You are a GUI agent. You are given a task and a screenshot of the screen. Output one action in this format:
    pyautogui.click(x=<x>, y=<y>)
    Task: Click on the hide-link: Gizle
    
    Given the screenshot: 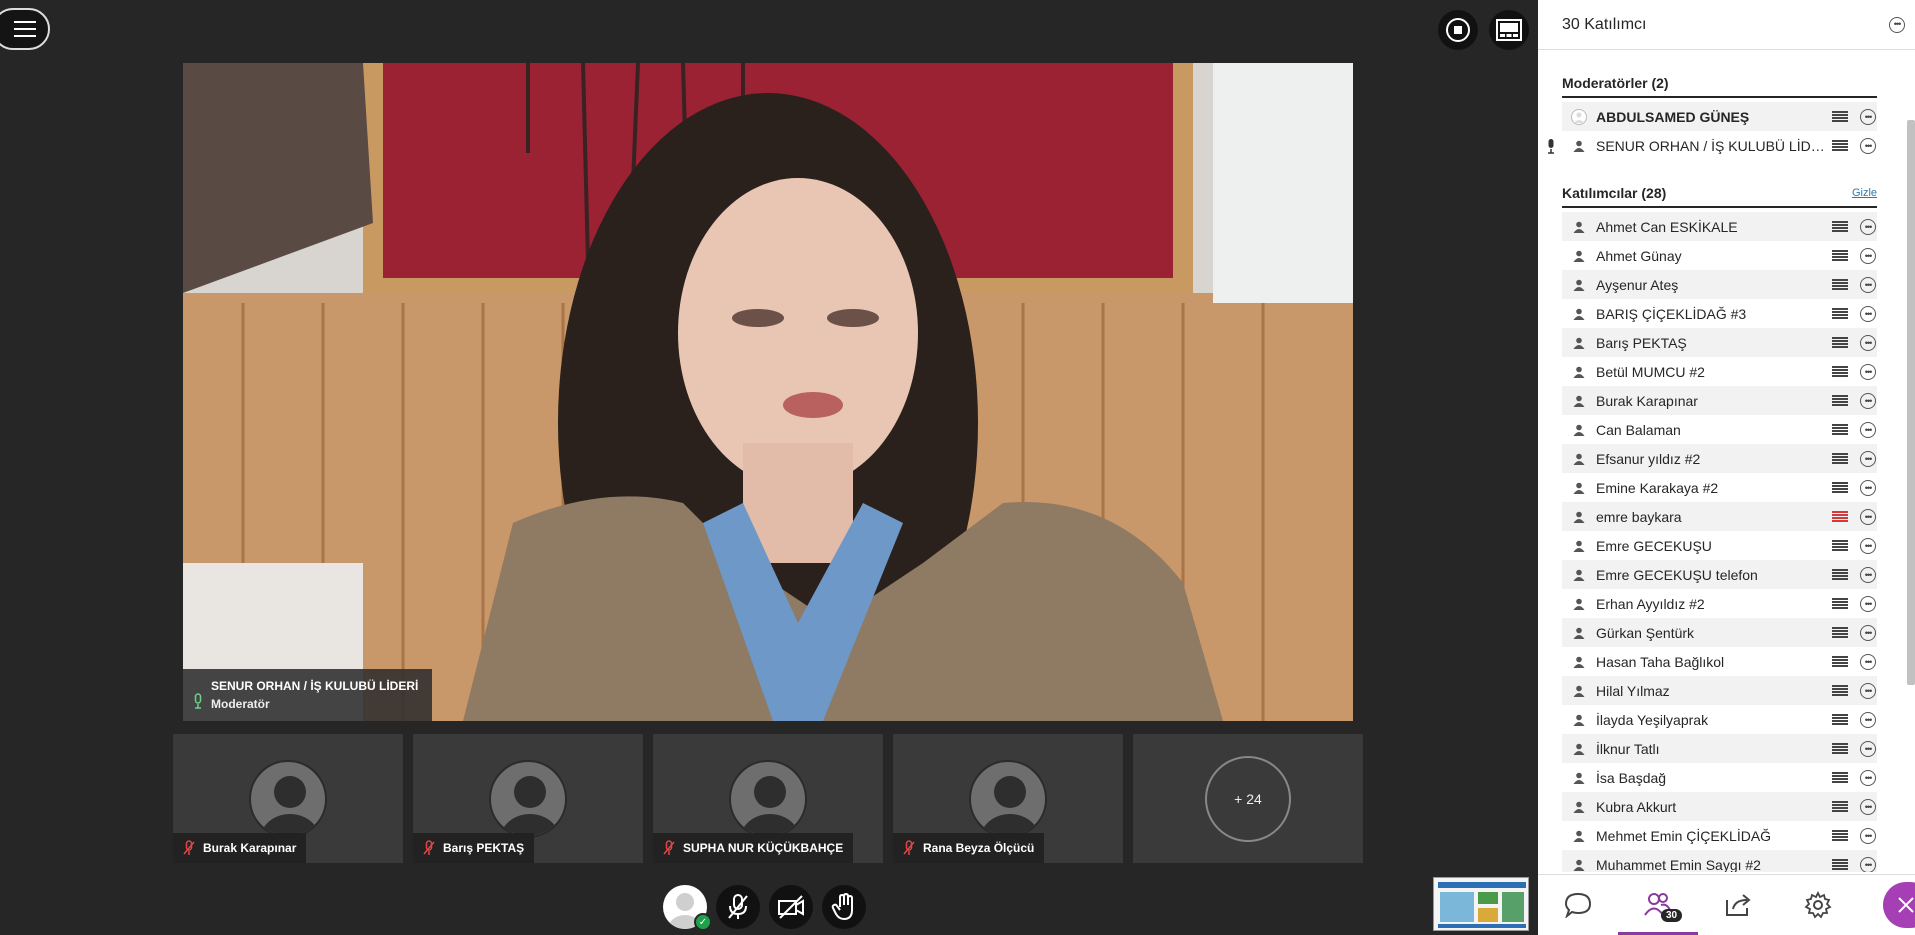 What is the action you would take?
    pyautogui.click(x=1864, y=193)
    